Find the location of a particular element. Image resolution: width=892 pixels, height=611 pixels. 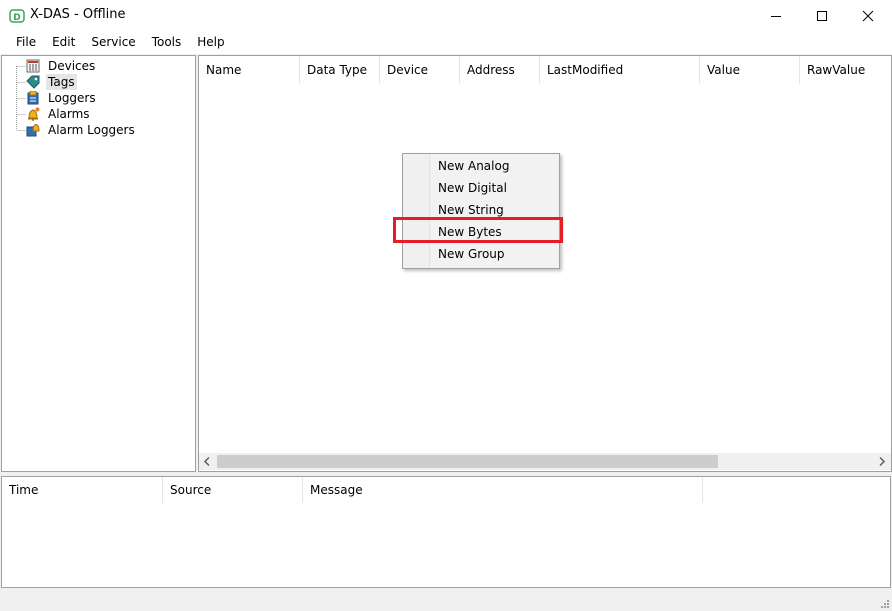

tree-item-tags: Tags is located at coordinates (51, 82).